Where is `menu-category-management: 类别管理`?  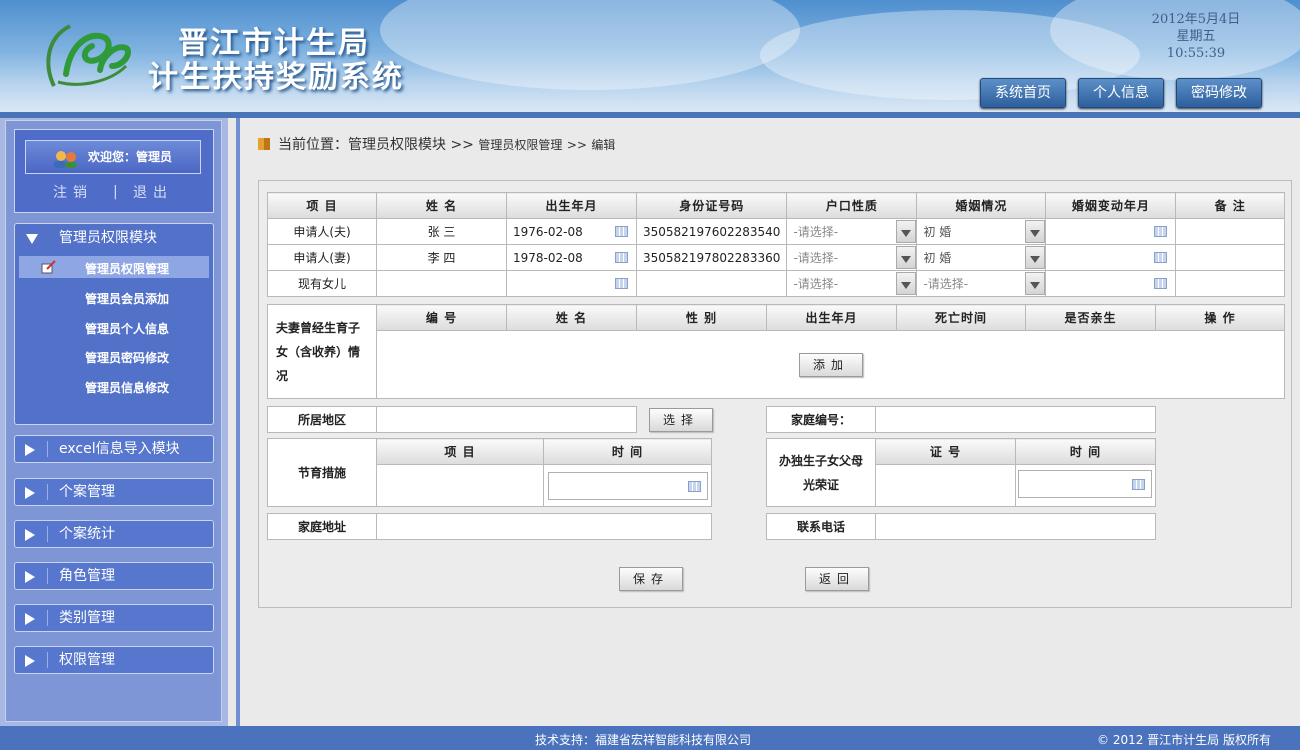
menu-category-management: 类别管理 is located at coordinates (114, 618).